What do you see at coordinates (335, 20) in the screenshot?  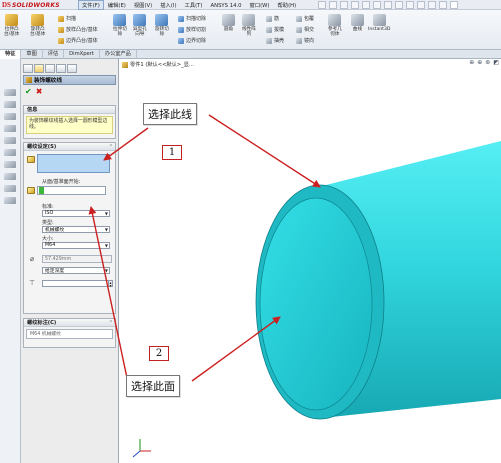 I see `reference-geometry-icon` at bounding box center [335, 20].